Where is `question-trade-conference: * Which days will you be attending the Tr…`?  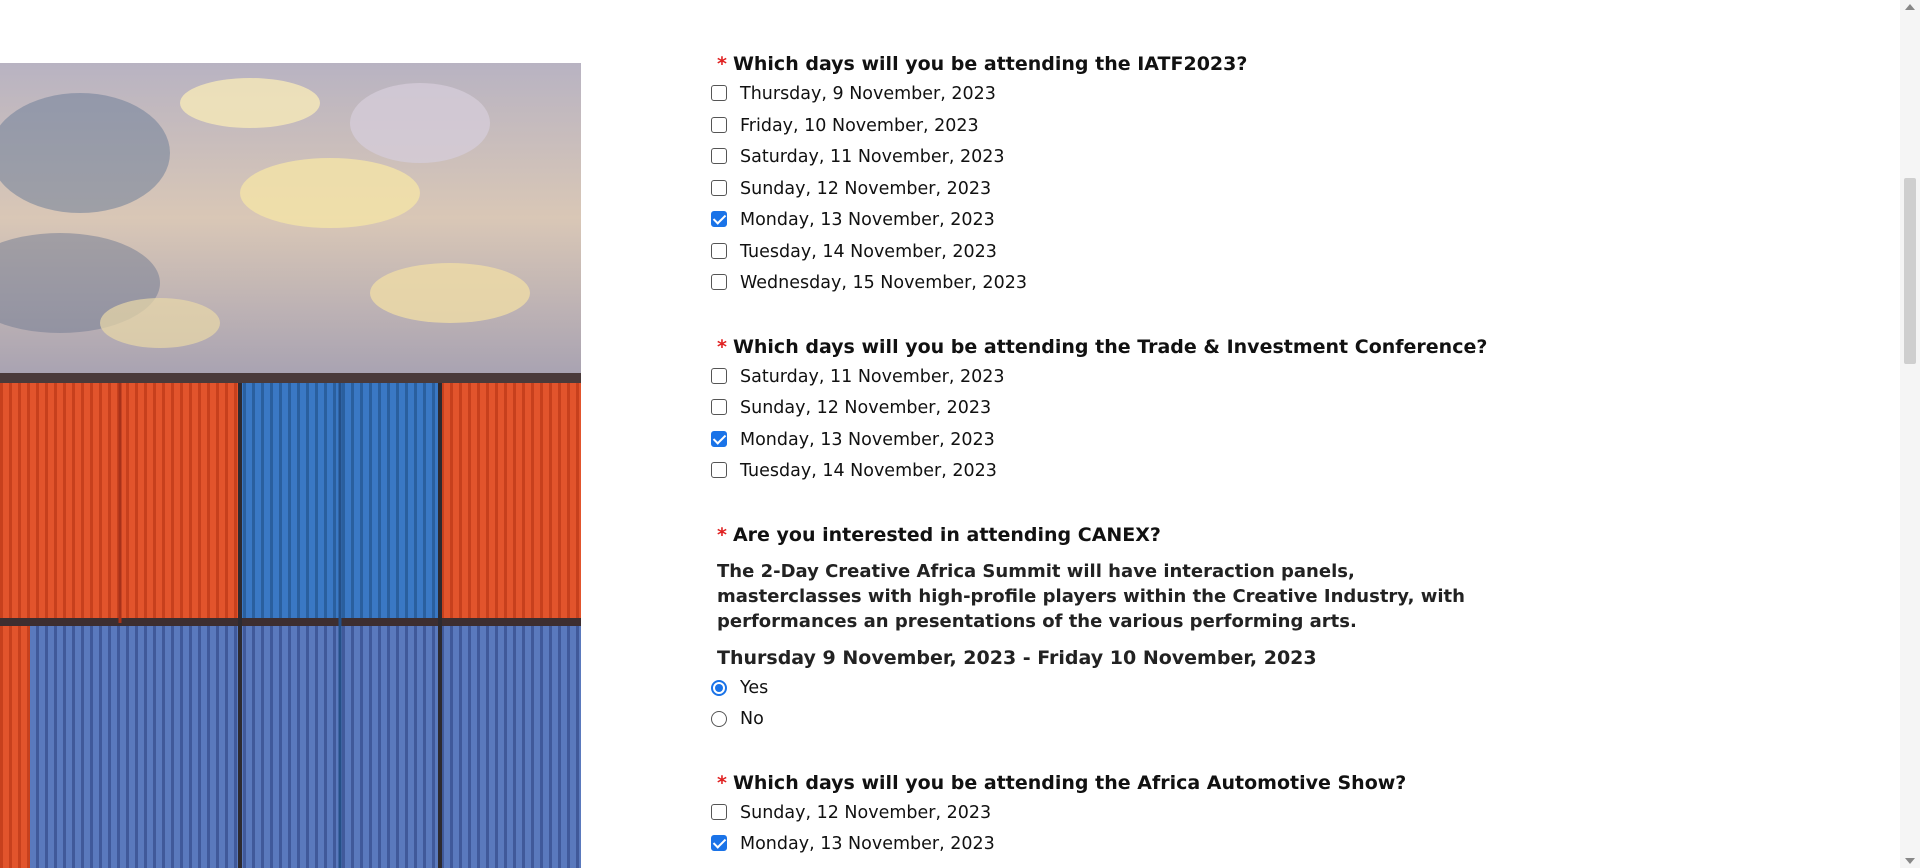 question-trade-conference: * Which days will you be attending the Tr… is located at coordinates (1106, 410).